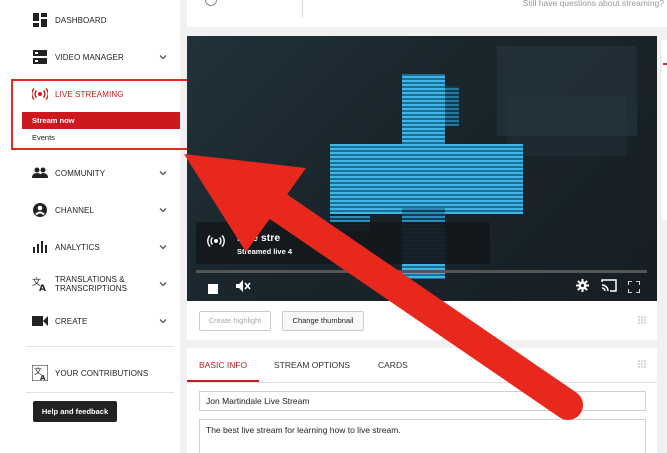  Describe the element at coordinates (223, 365) in the screenshot. I see `tab-basic-info: BASIC INFO` at that location.